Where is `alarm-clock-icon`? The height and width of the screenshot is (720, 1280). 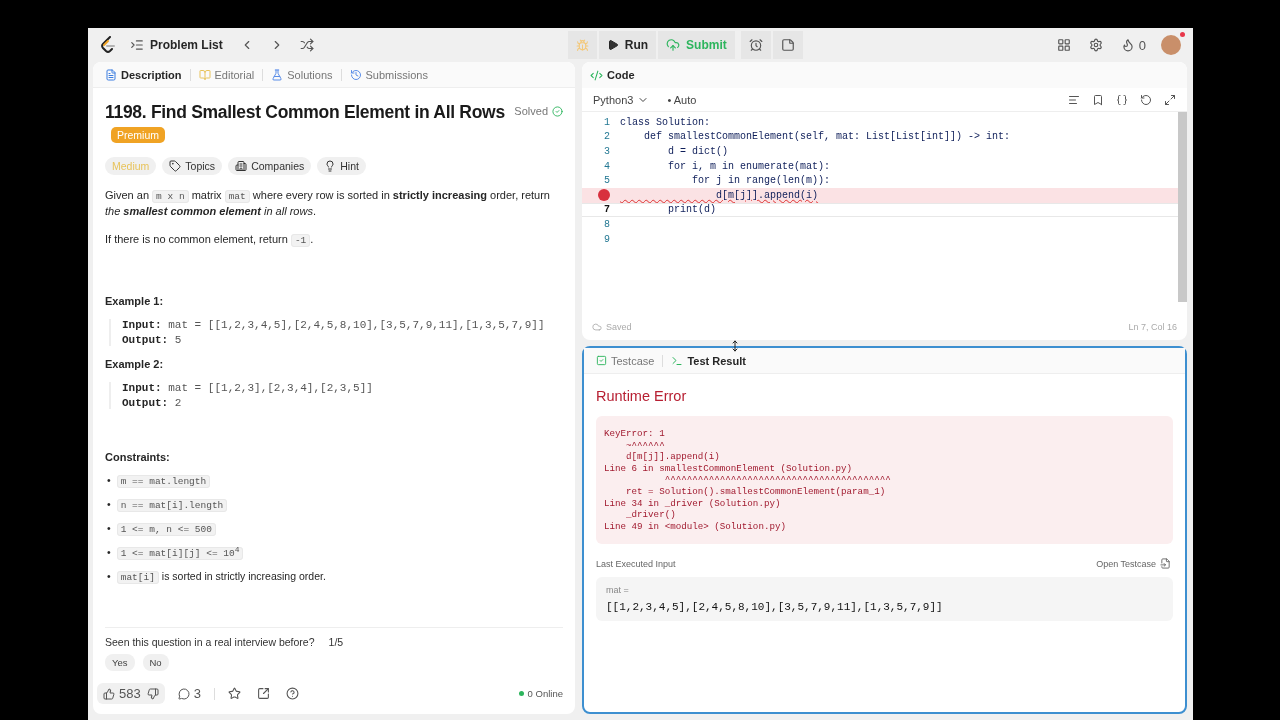 alarm-clock-icon is located at coordinates (755, 45).